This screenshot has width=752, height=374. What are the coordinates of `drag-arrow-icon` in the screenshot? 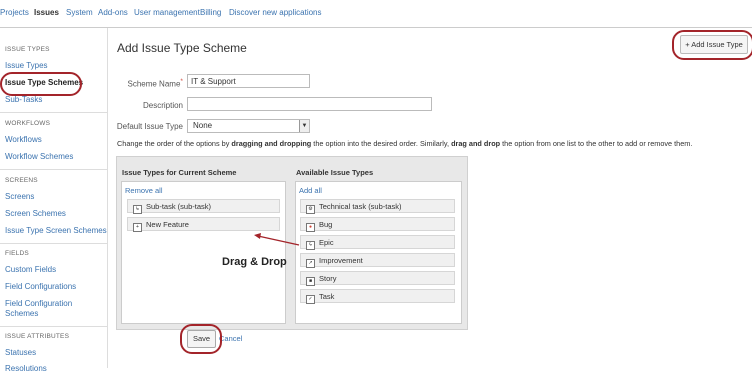 It's located at (277, 239).